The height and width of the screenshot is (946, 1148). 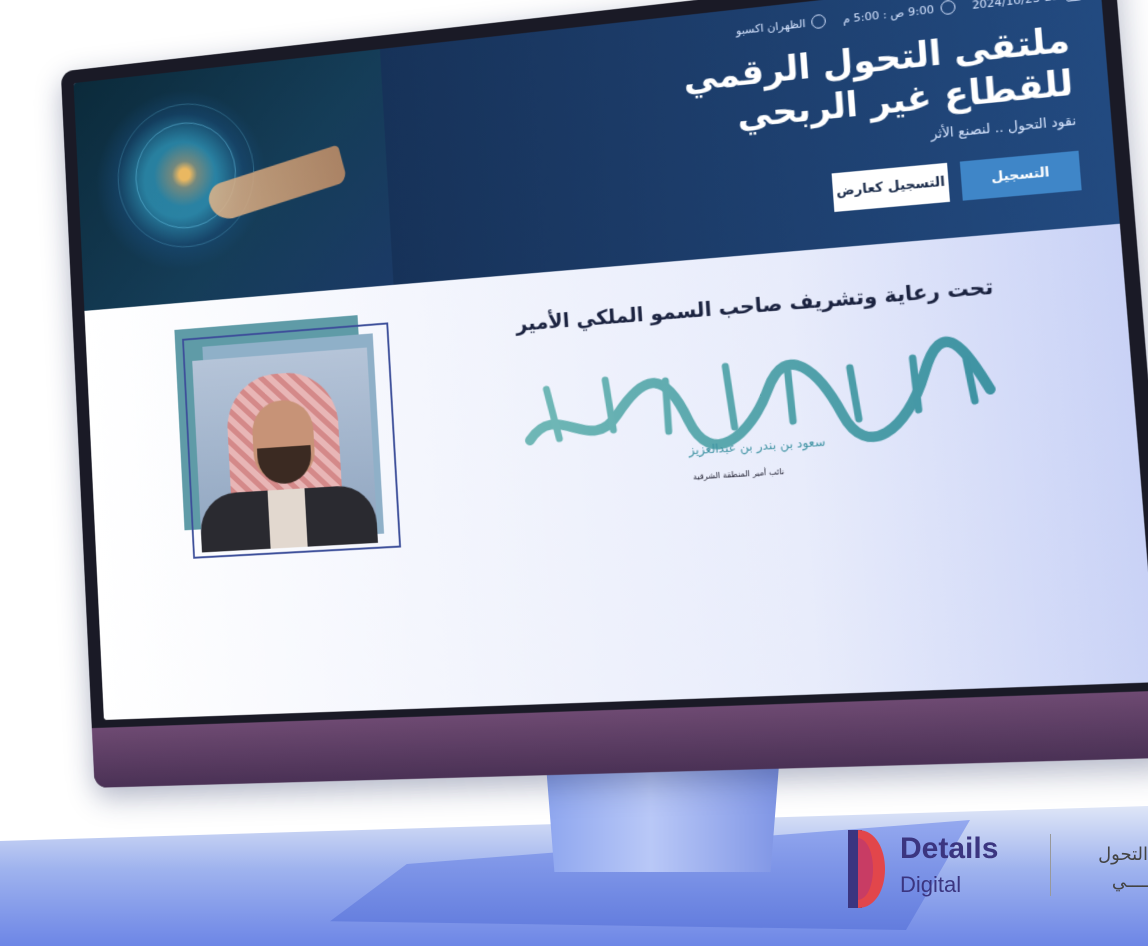 I want to click on brand-ar-line2: ــــي, so click(x=1129, y=881).